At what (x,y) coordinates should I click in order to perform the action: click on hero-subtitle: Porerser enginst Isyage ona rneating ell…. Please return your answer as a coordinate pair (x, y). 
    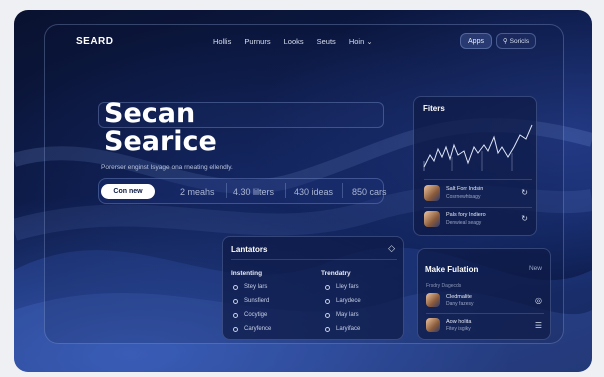
    Looking at the image, I should click on (167, 167).